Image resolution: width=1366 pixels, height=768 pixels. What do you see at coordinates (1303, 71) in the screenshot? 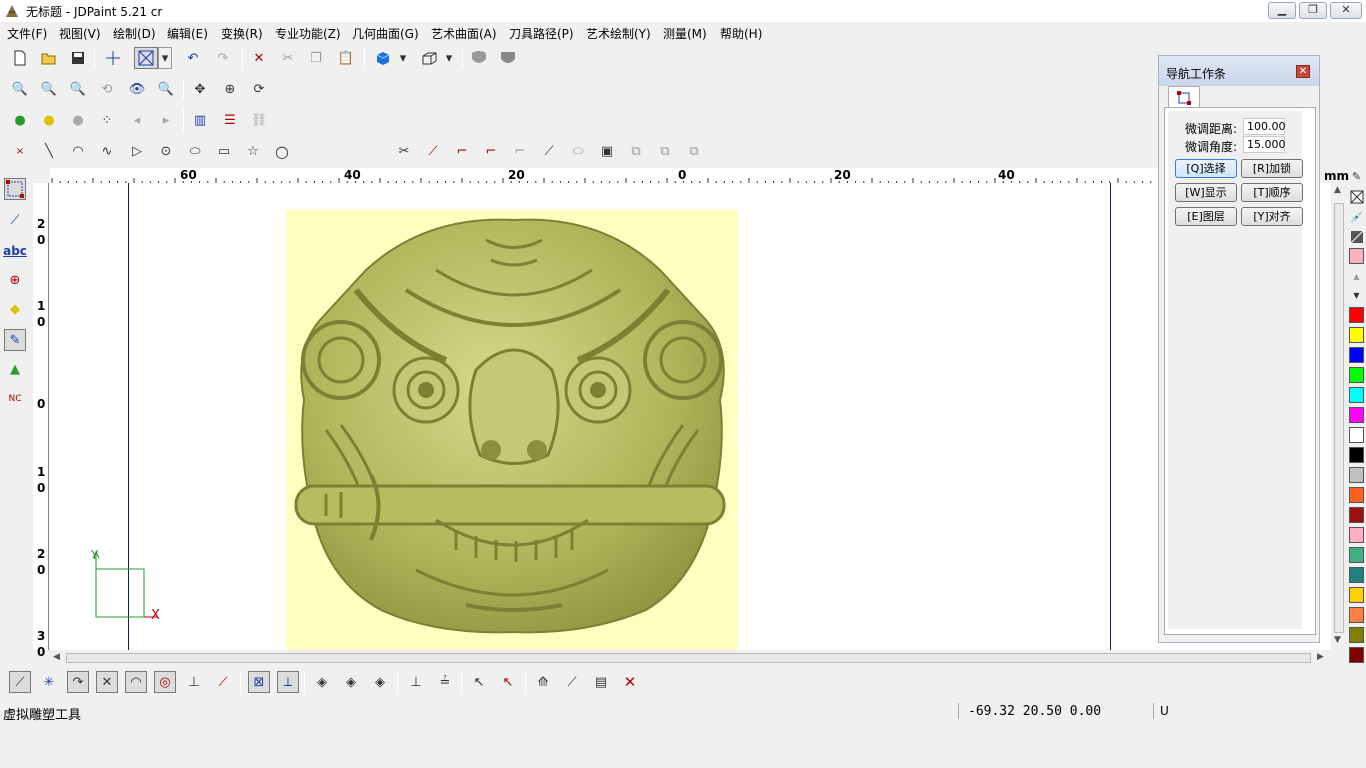
I see `panel-close-icon: ✕` at bounding box center [1303, 71].